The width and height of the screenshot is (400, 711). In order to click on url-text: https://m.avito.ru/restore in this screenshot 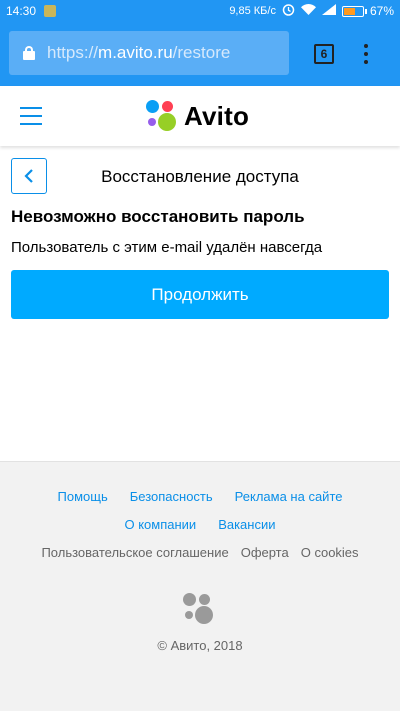, I will do `click(138, 53)`.